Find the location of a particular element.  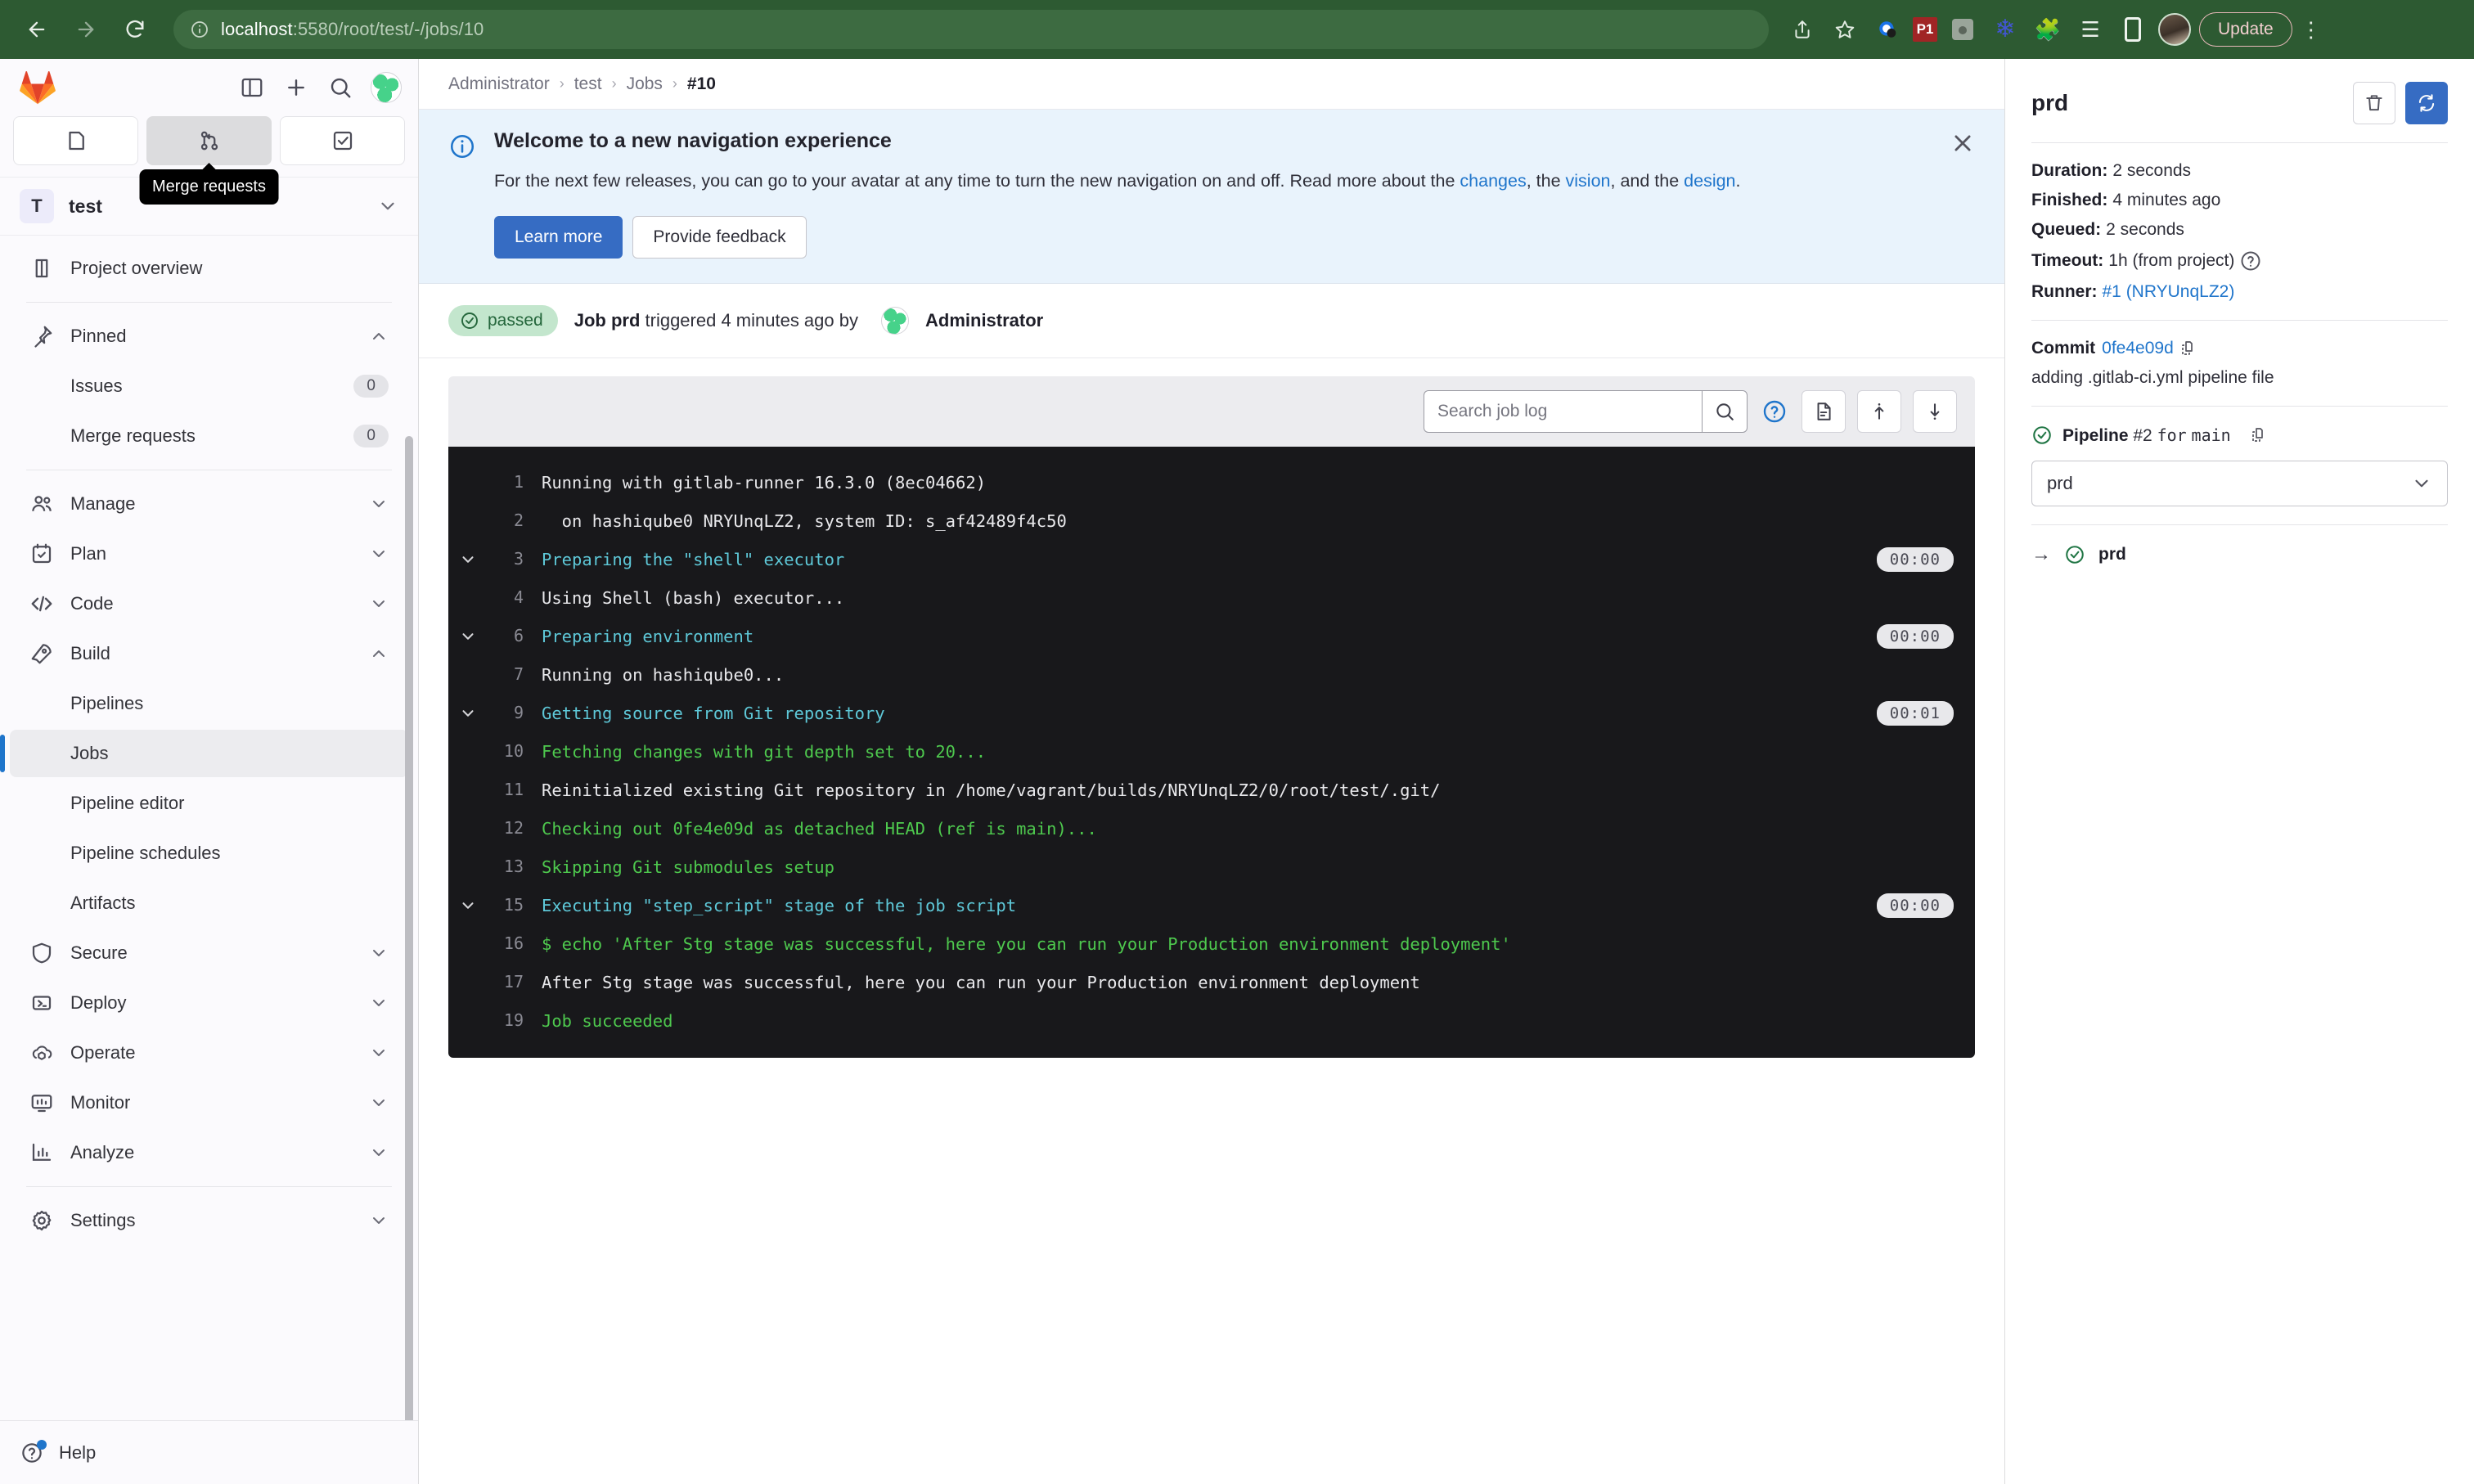

sidebar-group-monitor: Monitor is located at coordinates (209, 1102).